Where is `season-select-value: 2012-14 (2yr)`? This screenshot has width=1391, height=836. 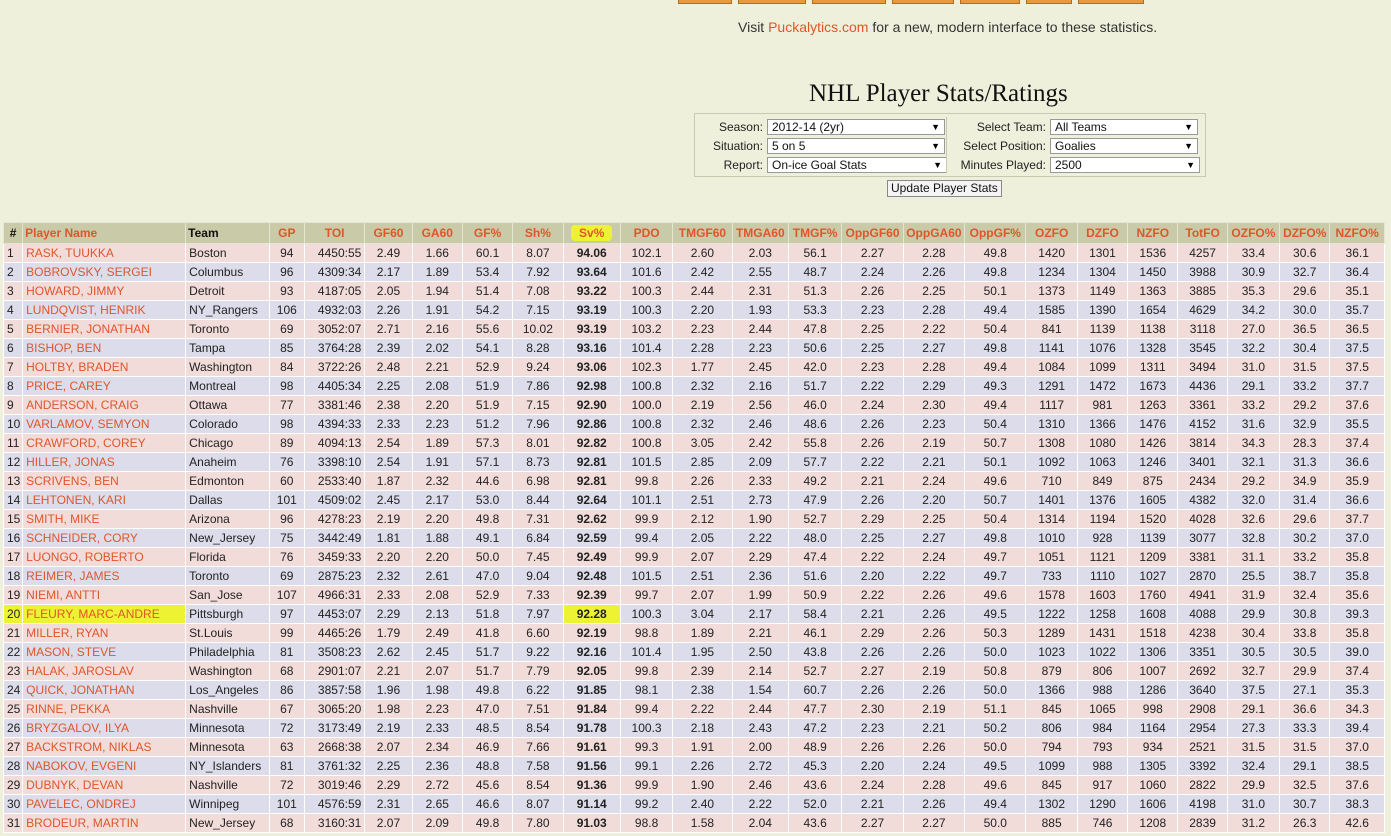 season-select-value: 2012-14 (2yr) is located at coordinates (808, 126).